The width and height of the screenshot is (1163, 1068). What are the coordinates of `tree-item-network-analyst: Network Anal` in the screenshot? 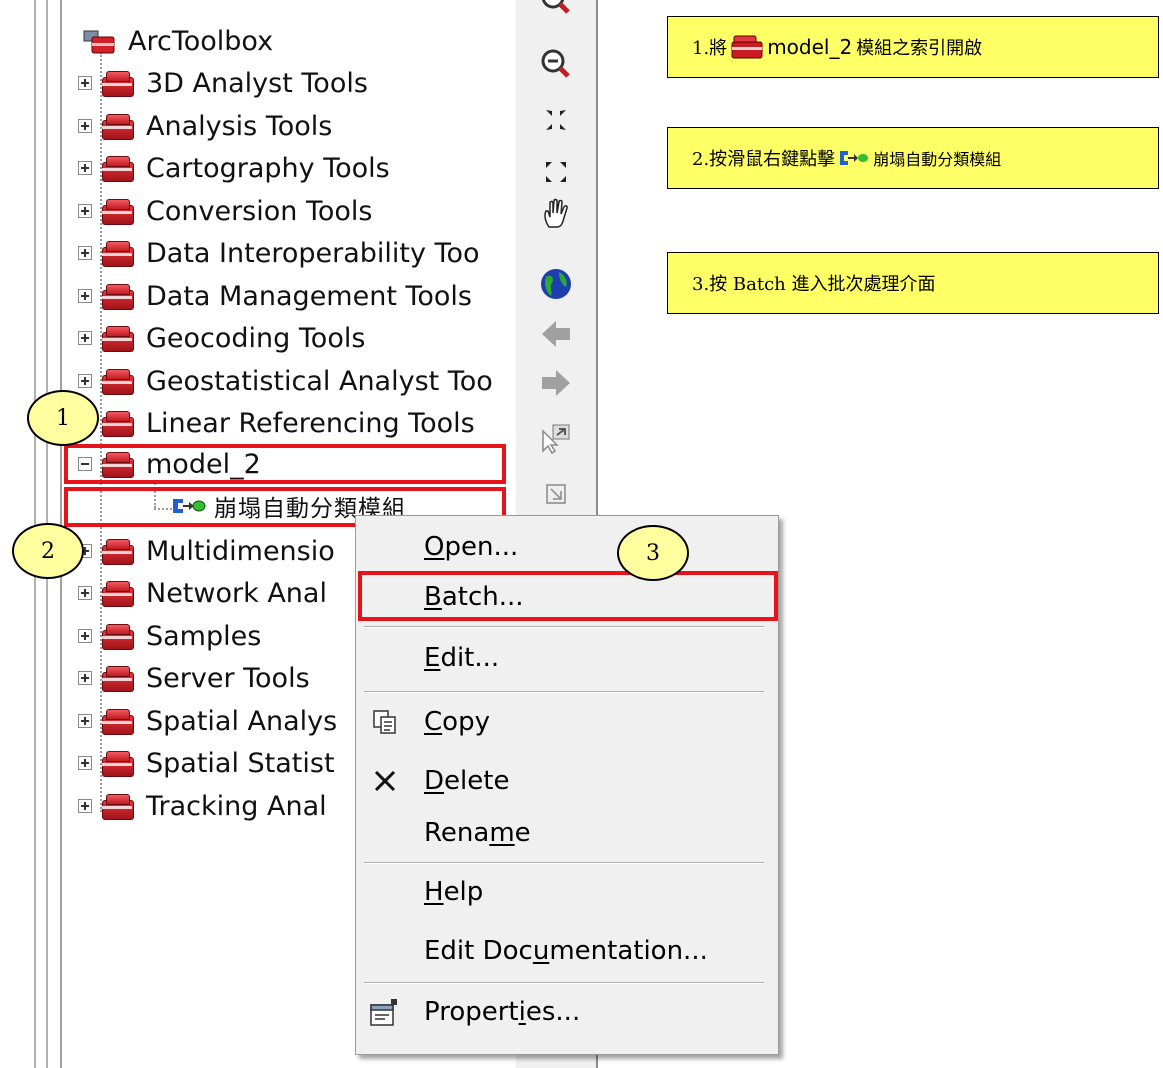 It's located at (202, 593).